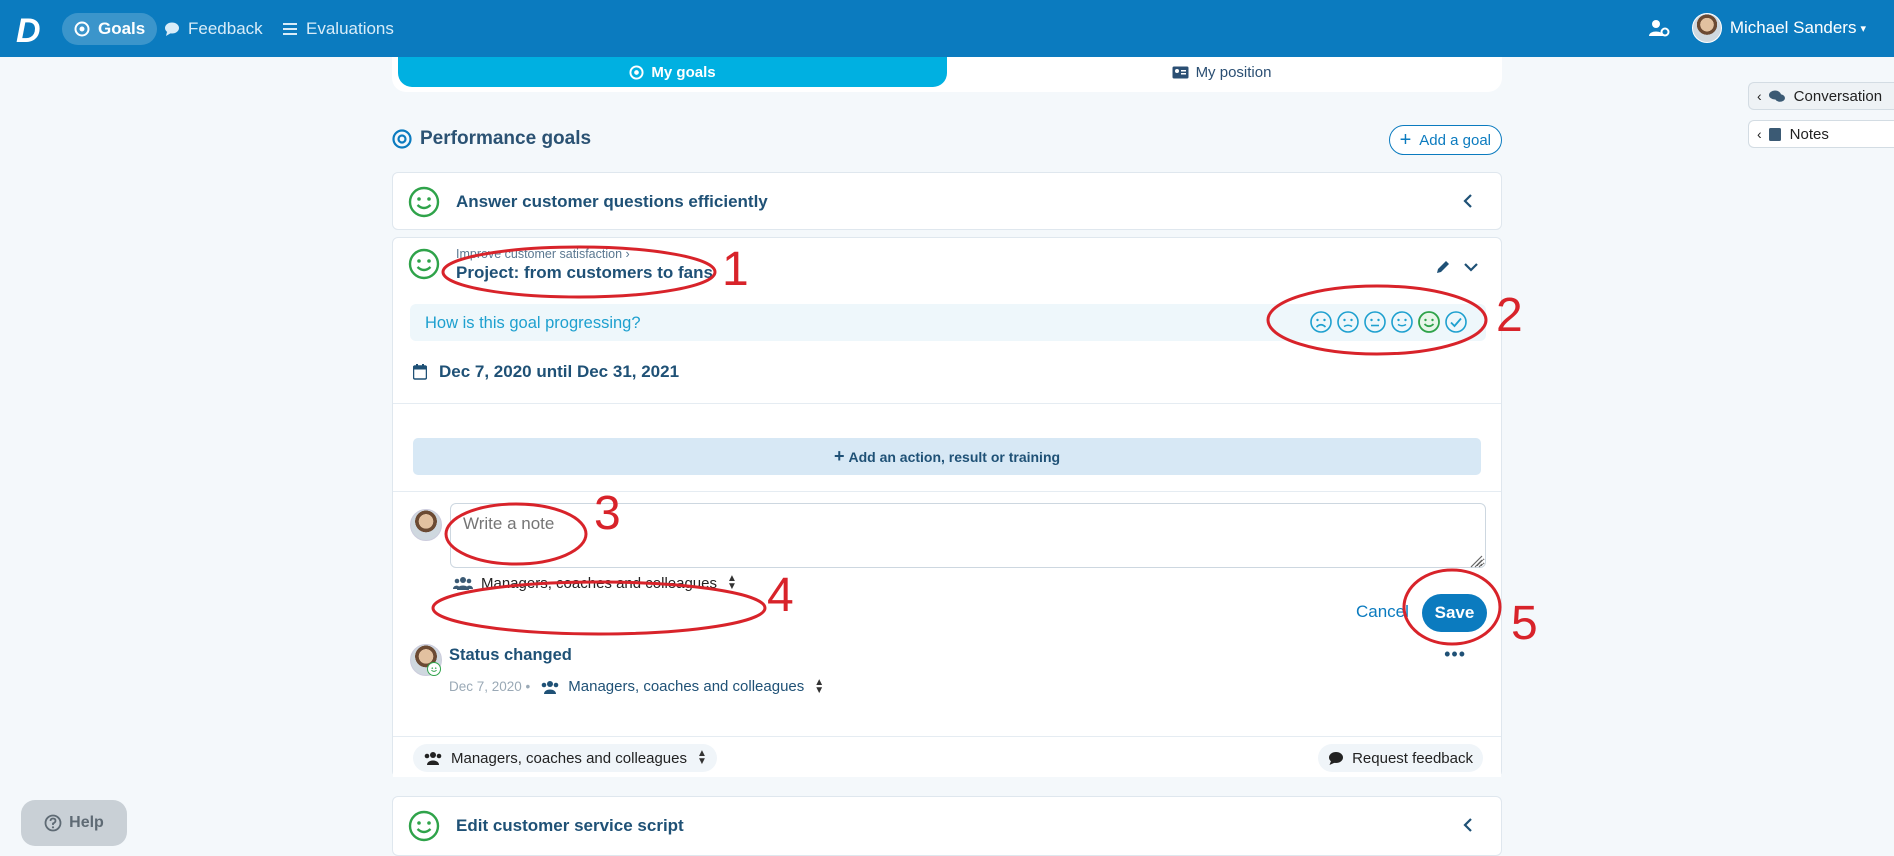 This screenshot has width=1894, height=856. Describe the element at coordinates (780, 595) in the screenshot. I see `annotation-number: 4` at that location.